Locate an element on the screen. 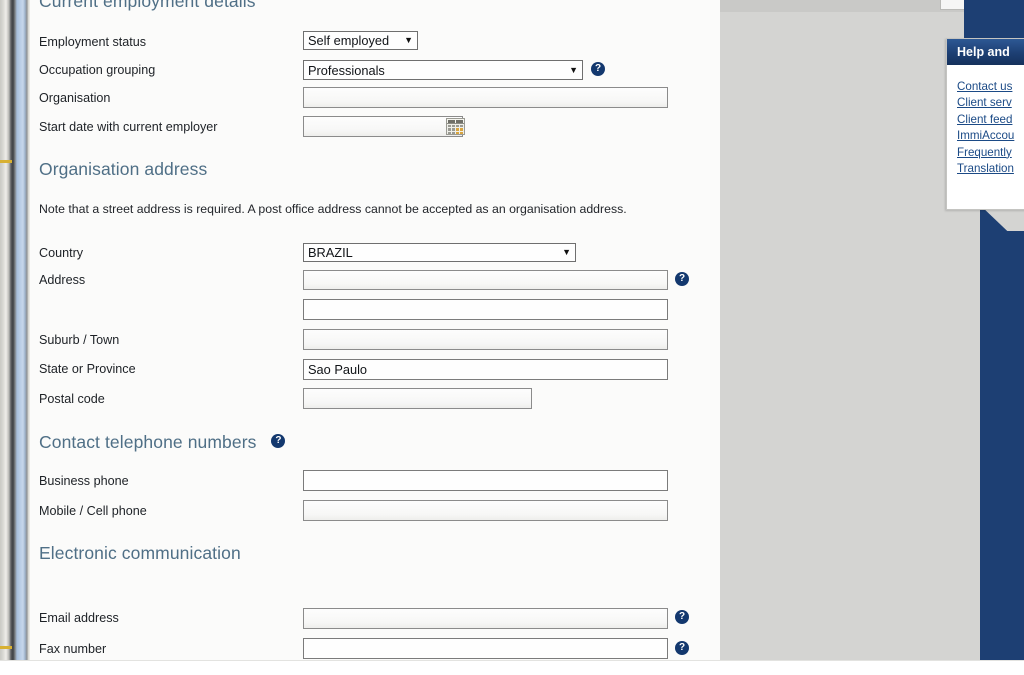 Image resolution: width=1024 pixels, height=675 pixels. calendar-icon is located at coordinates (455, 126).